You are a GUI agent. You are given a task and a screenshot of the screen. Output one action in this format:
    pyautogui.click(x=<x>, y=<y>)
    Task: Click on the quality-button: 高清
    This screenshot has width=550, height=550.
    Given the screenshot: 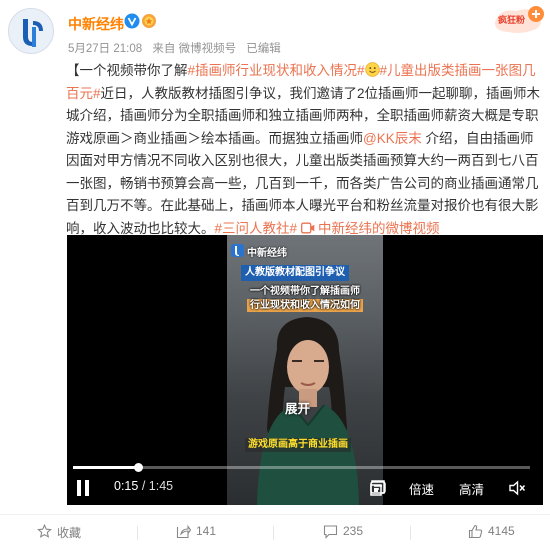 What is the action you would take?
    pyautogui.click(x=471, y=488)
    